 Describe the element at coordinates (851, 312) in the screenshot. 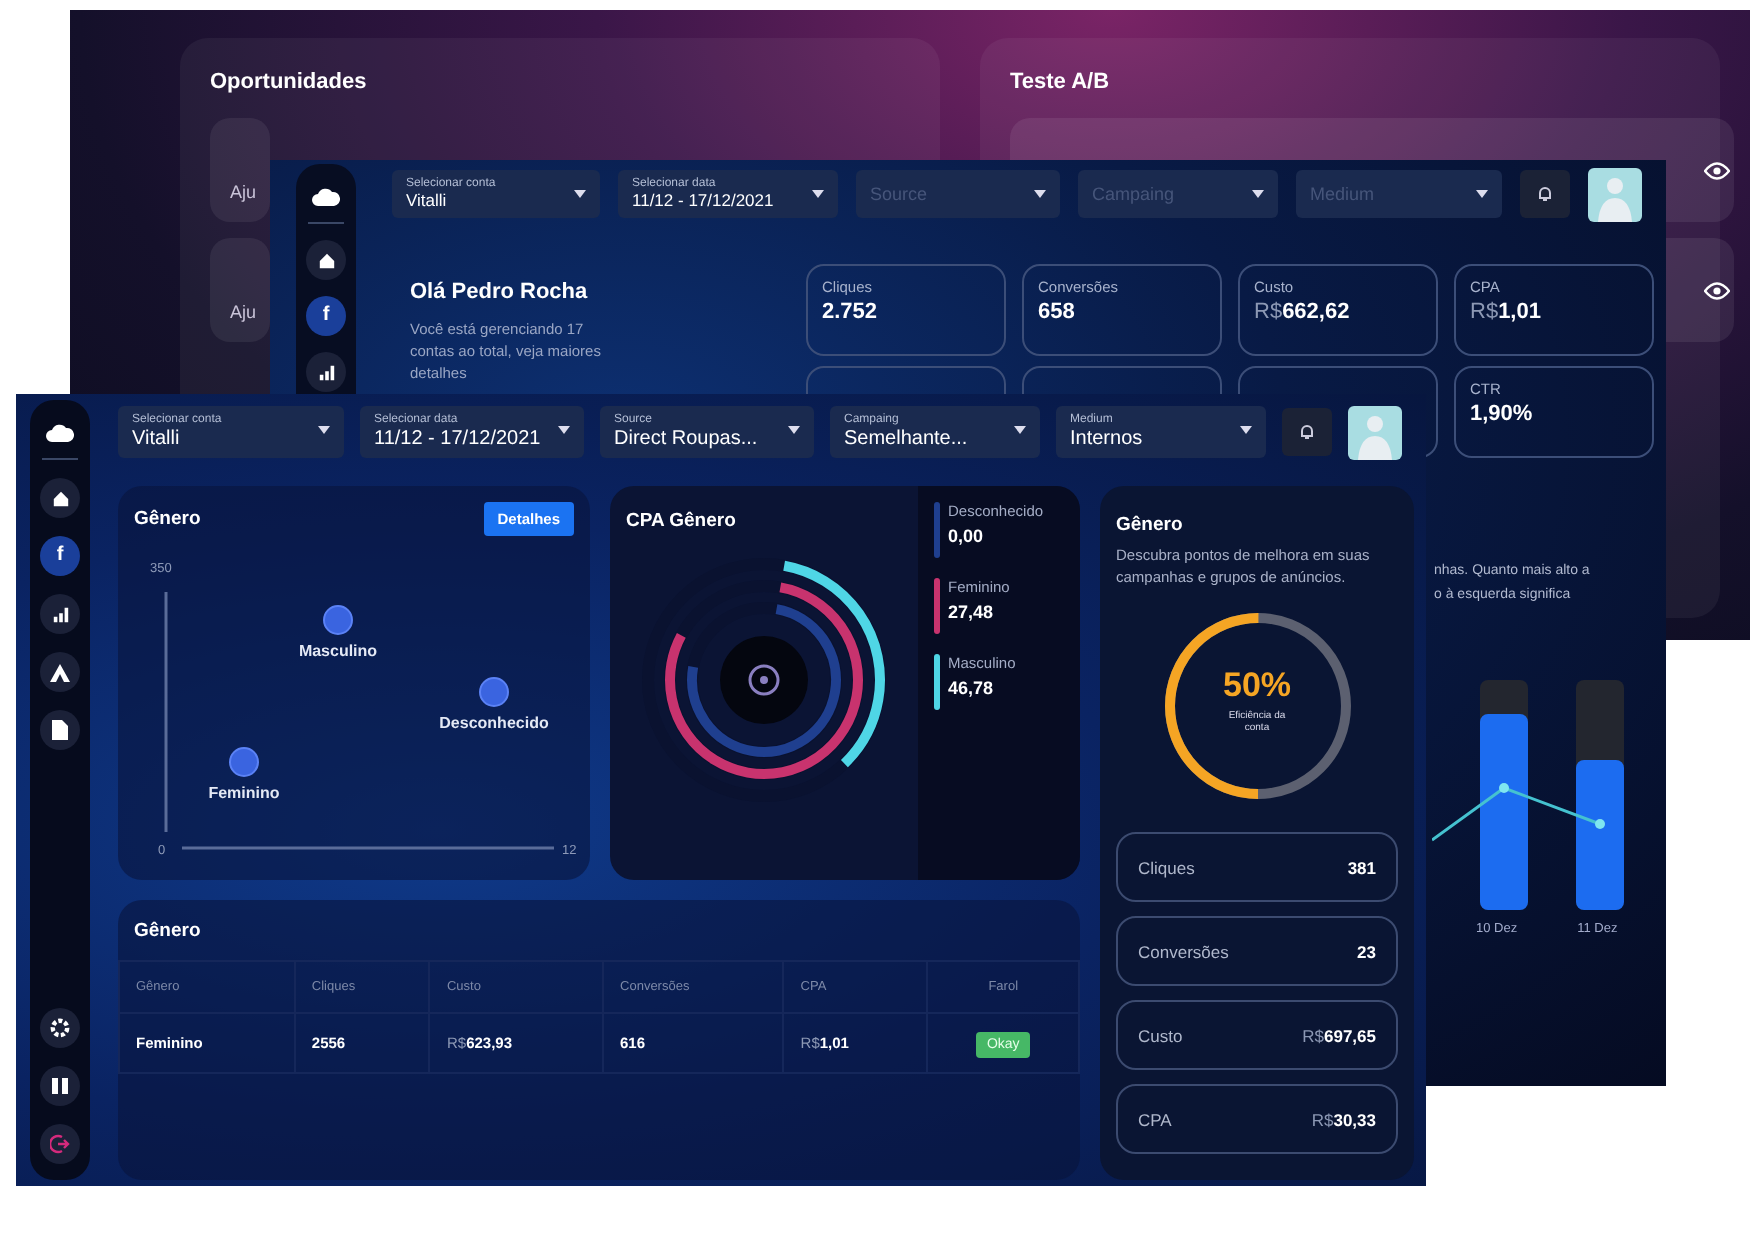

I see `stat-value: 2.752` at that location.